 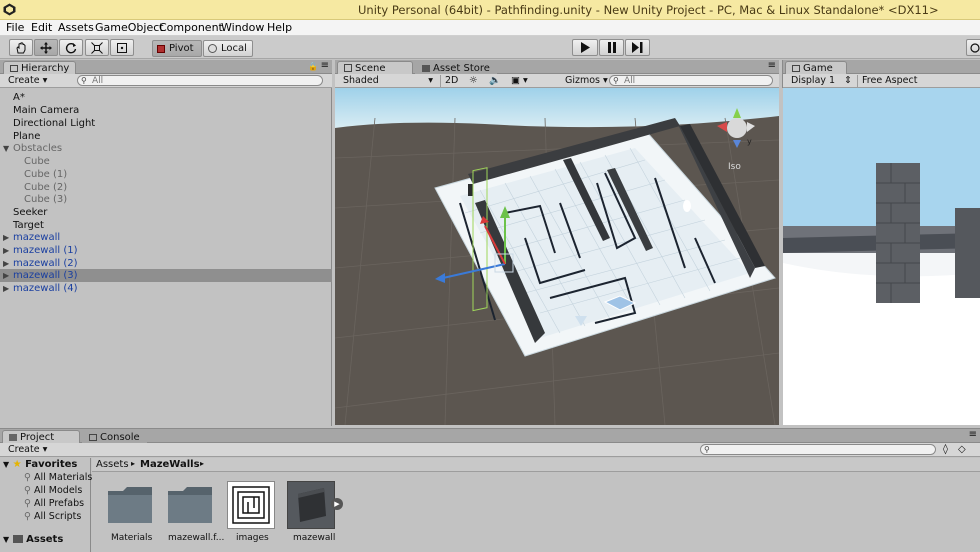 What do you see at coordinates (58, 477) in the screenshot?
I see `favorite-all-materials: ⚲ All Materials` at bounding box center [58, 477].